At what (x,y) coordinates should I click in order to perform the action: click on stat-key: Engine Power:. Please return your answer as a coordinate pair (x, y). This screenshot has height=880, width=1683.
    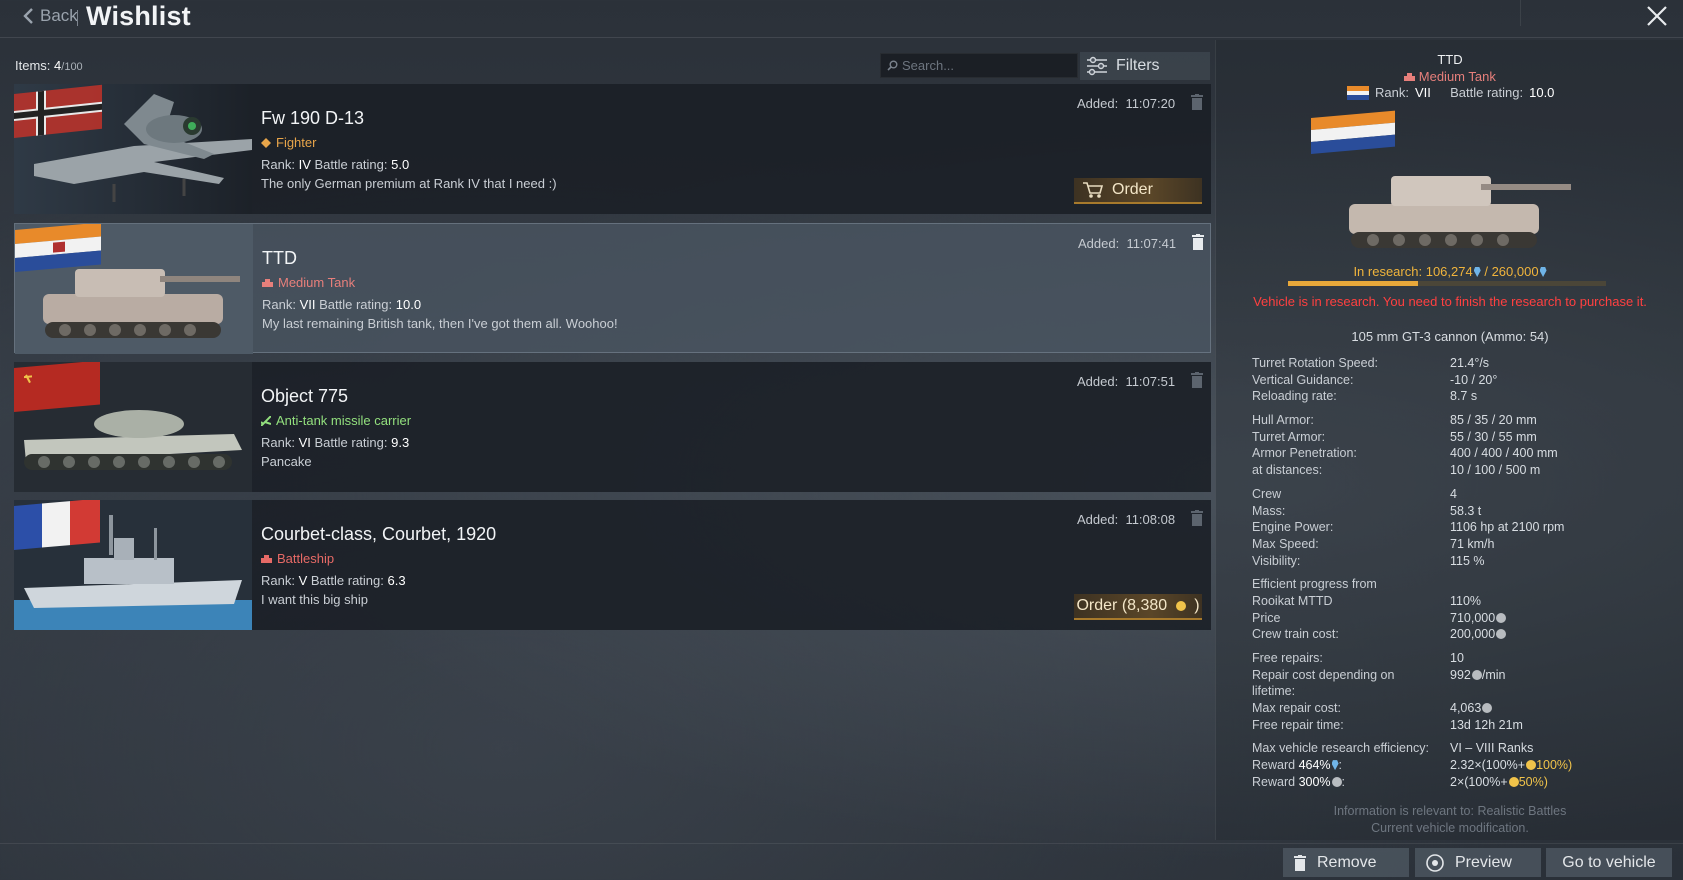
    Looking at the image, I should click on (1293, 527).